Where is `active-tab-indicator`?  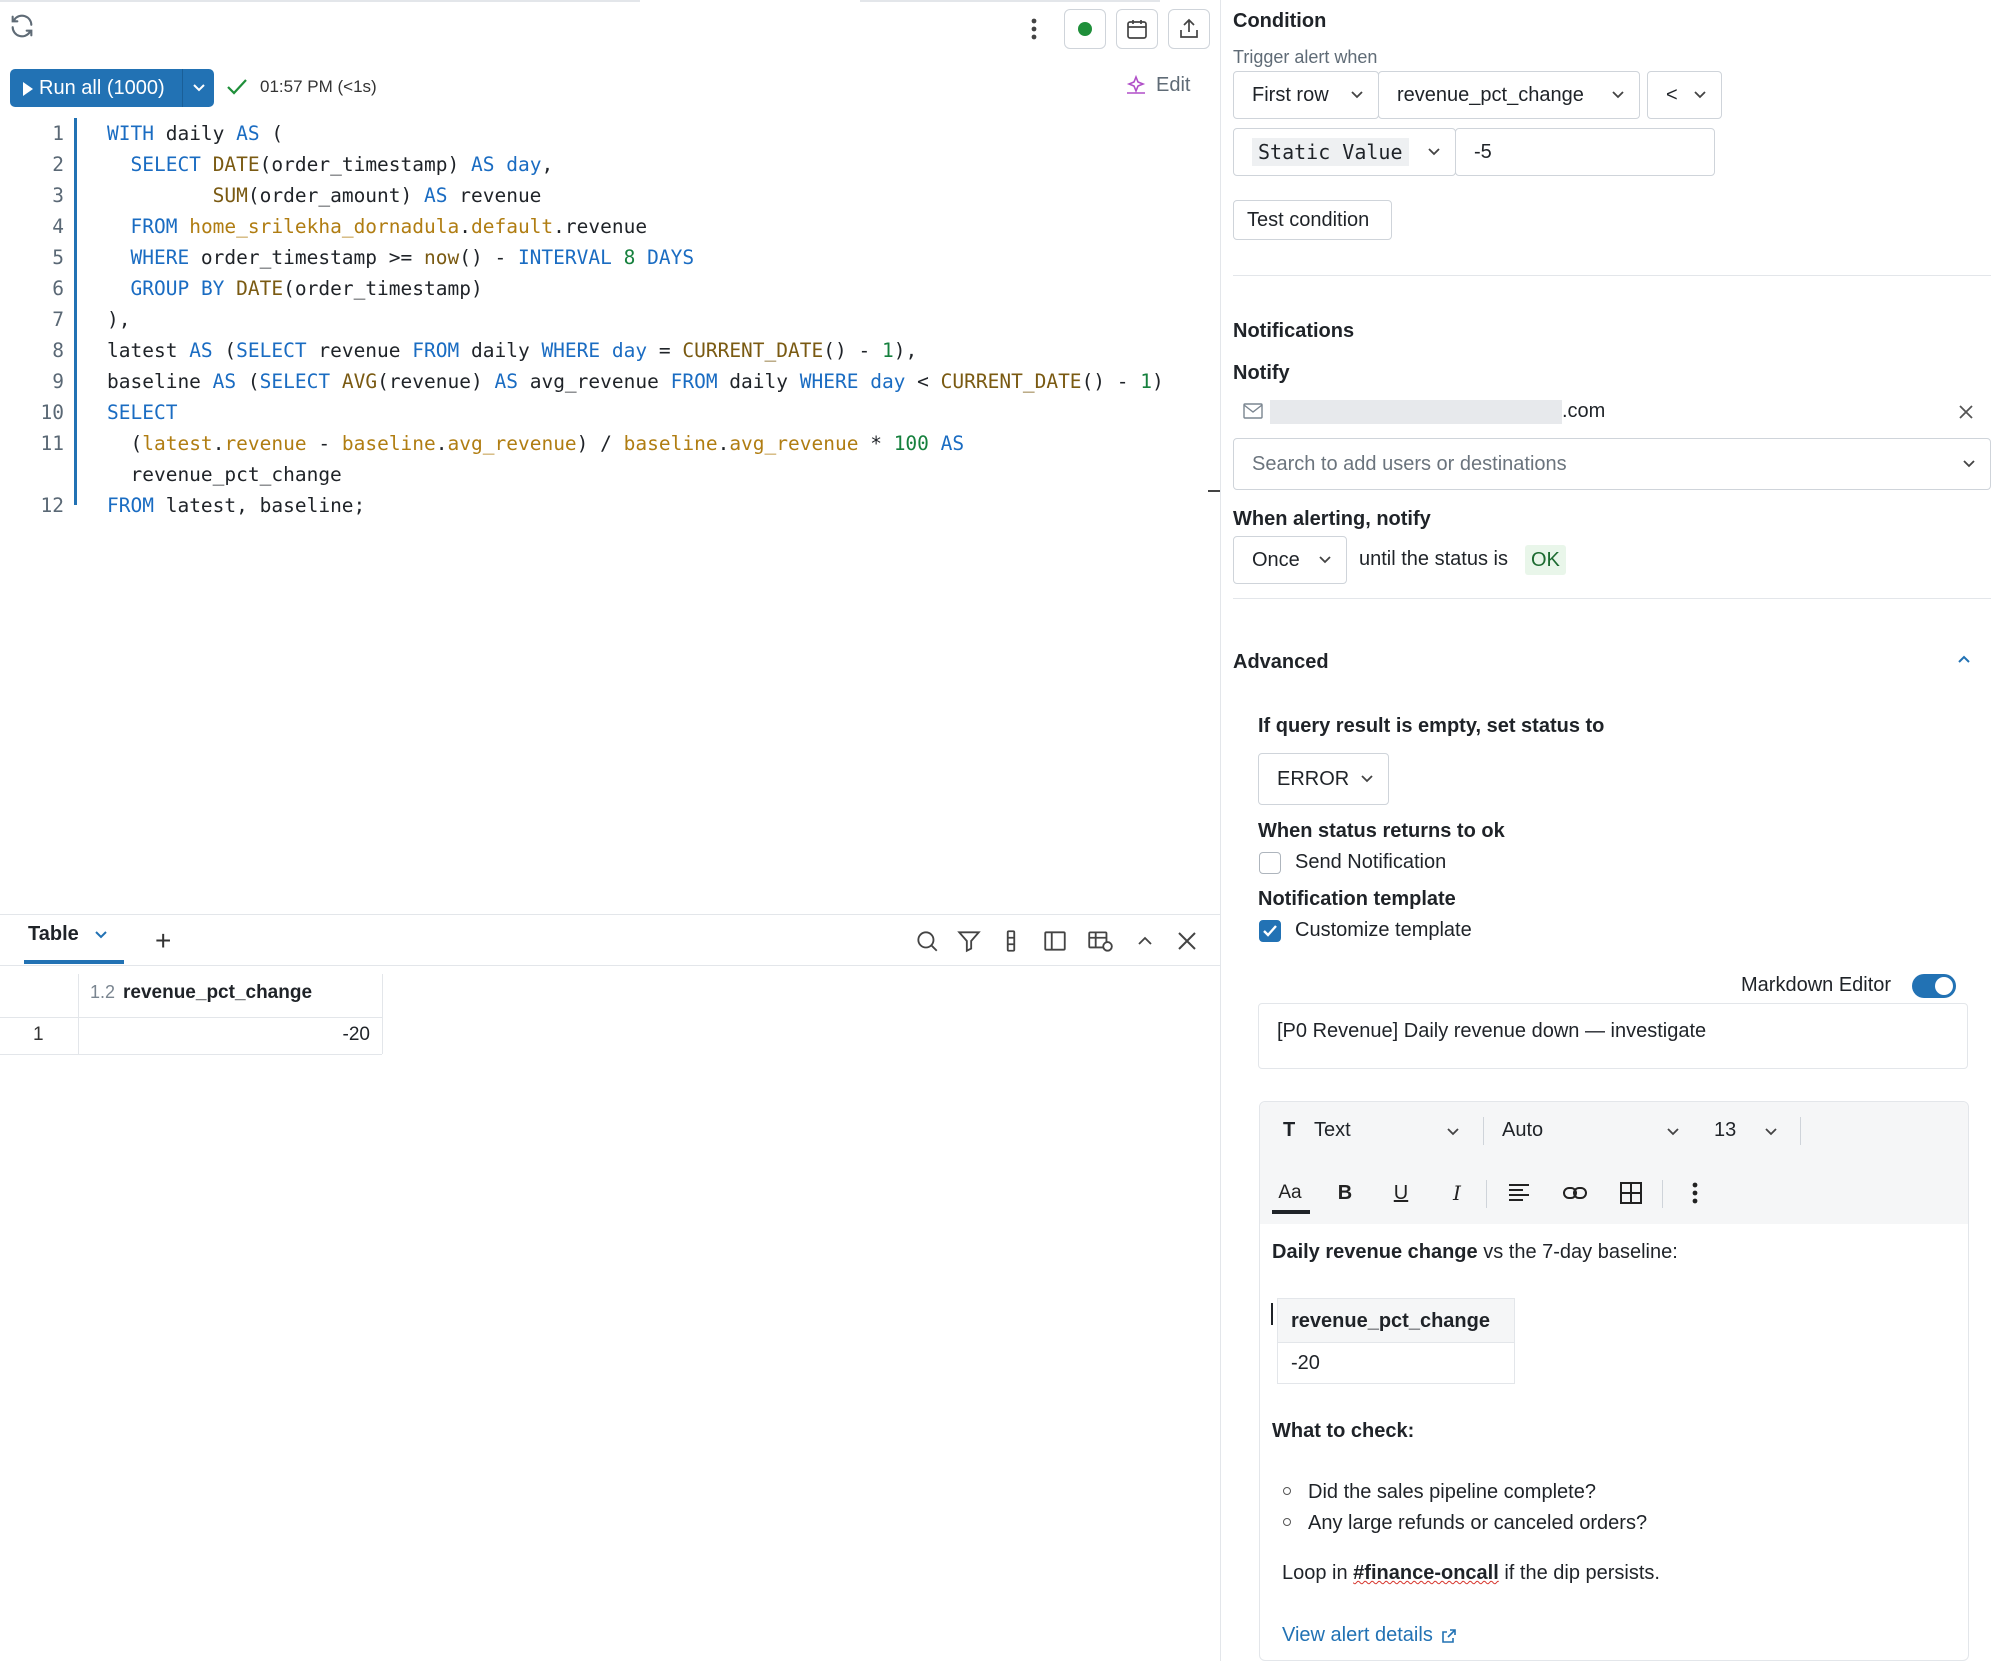
active-tab-indicator is located at coordinates (74, 962).